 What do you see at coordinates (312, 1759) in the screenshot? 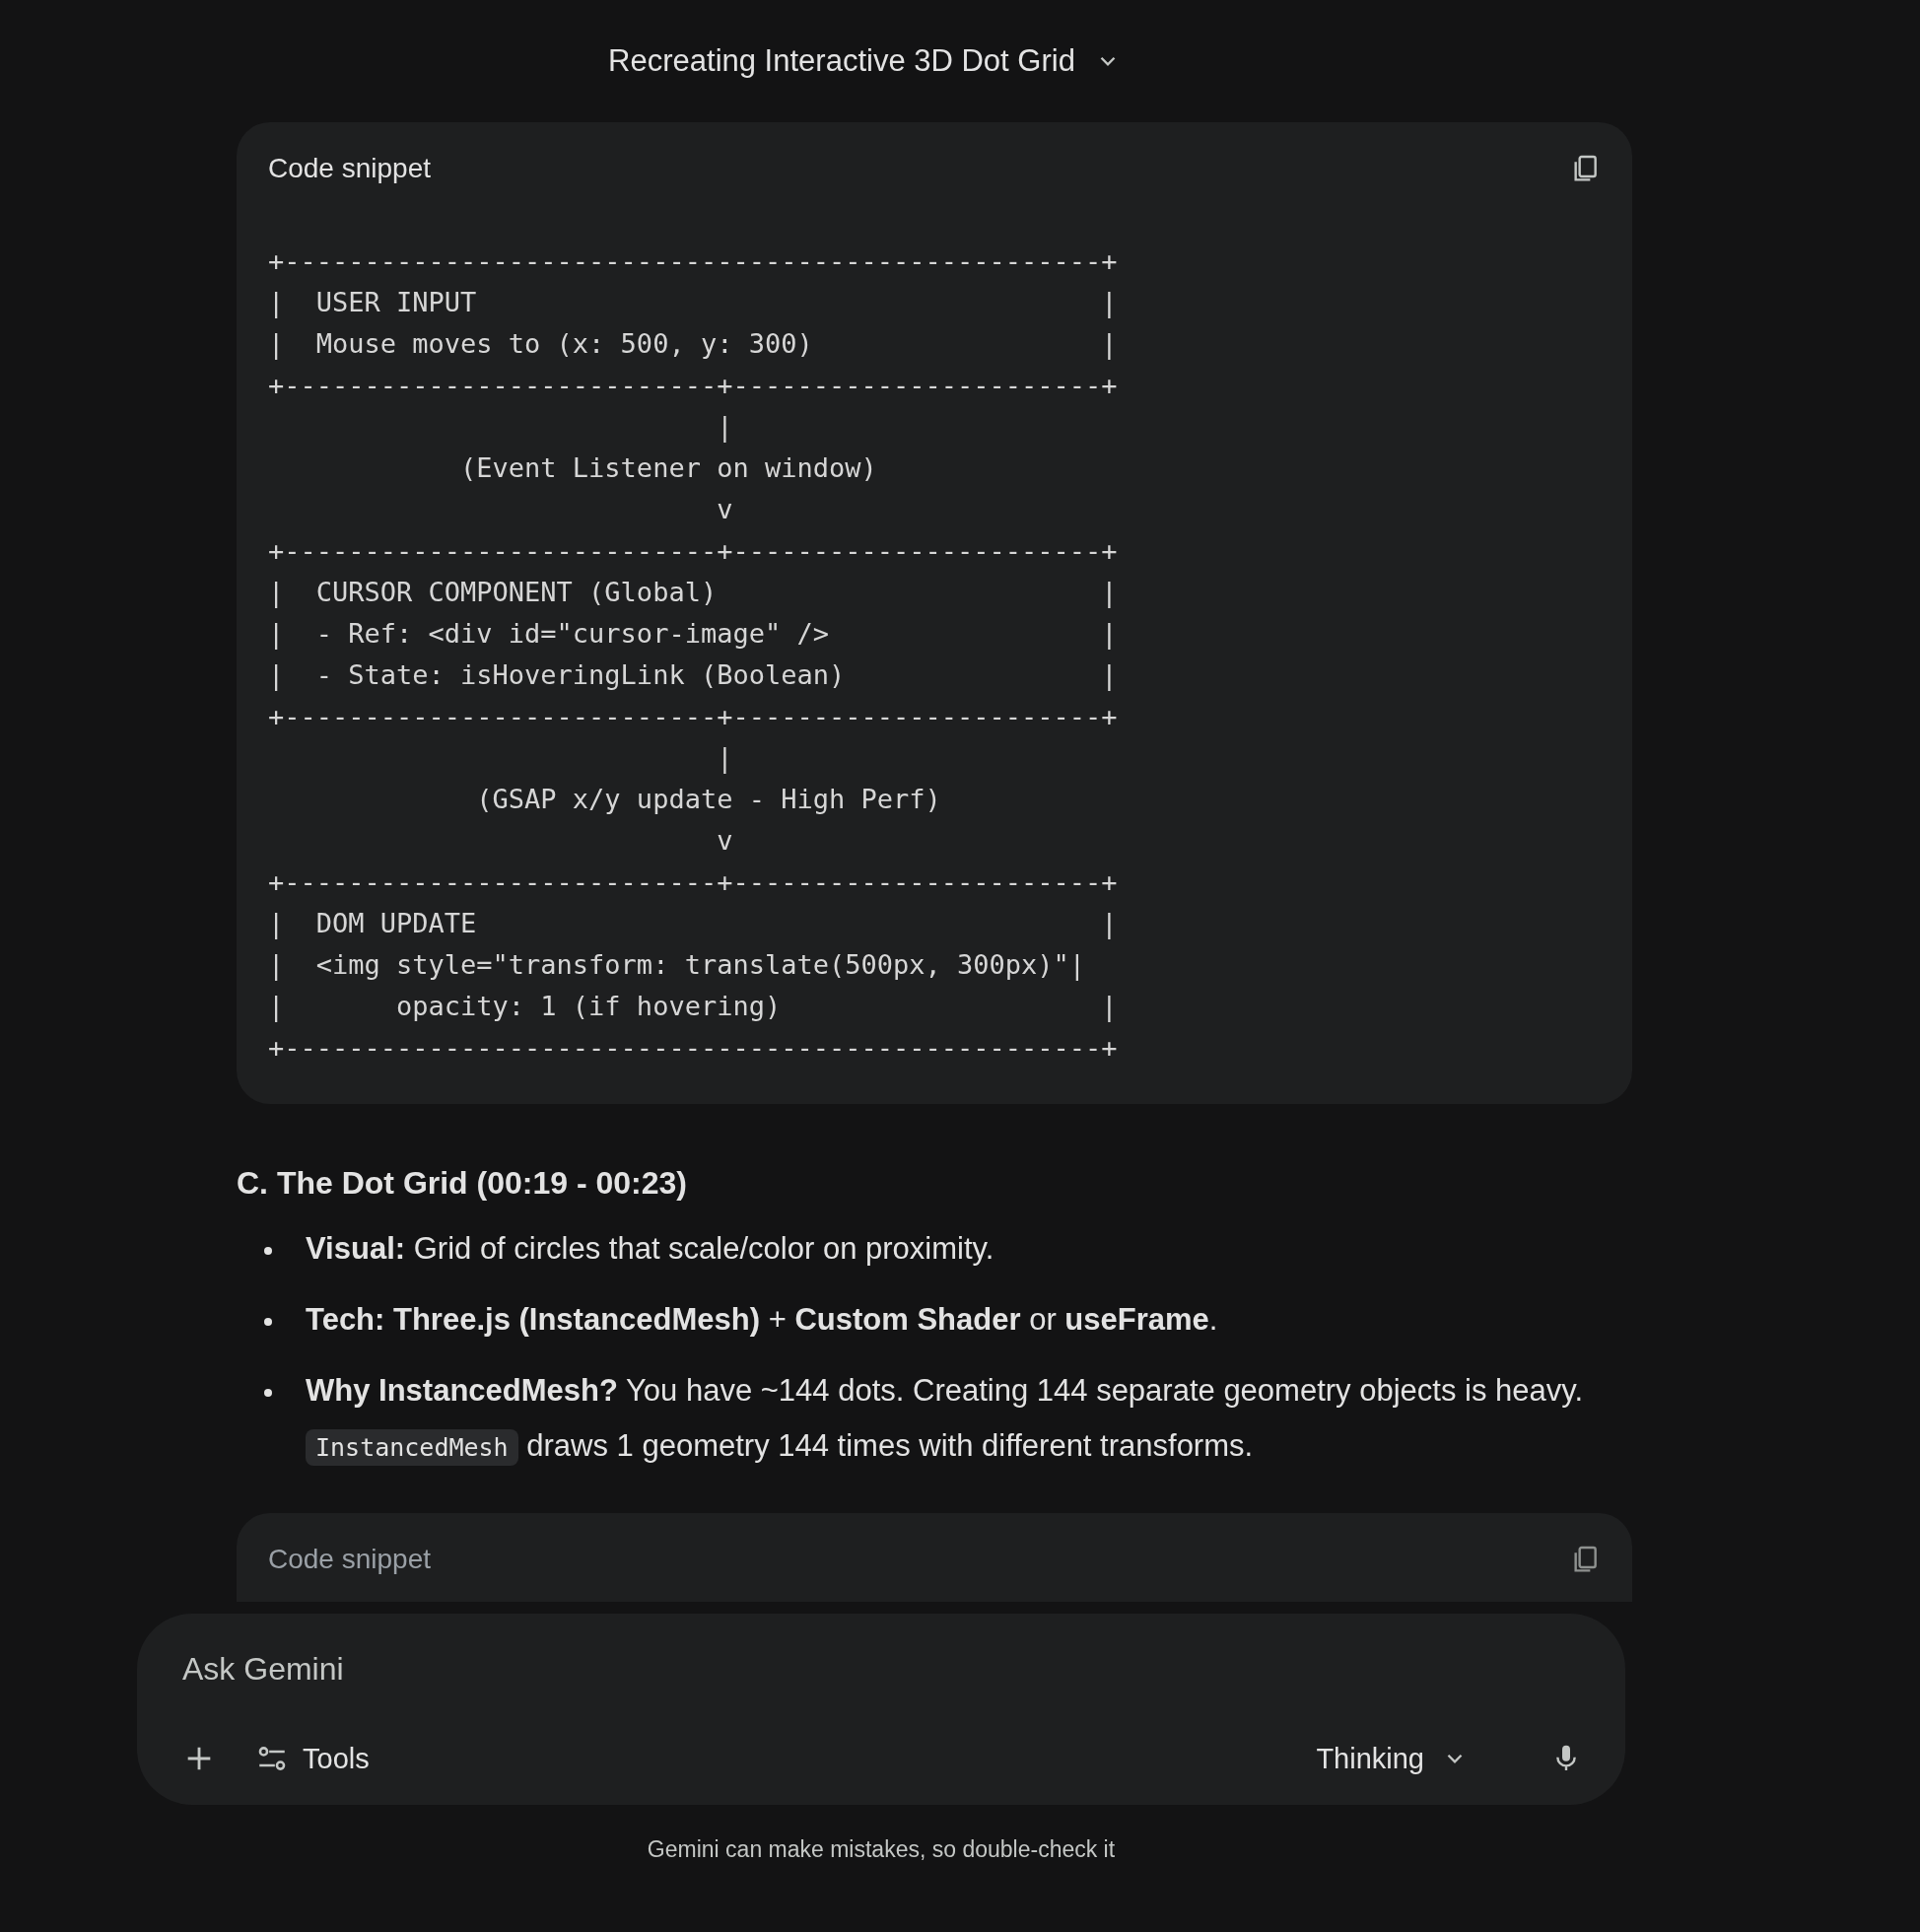
I see `tools-button: Tools` at bounding box center [312, 1759].